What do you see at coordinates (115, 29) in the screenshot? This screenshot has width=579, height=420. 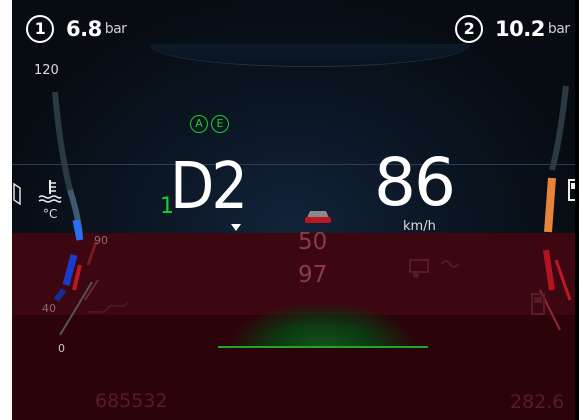 I see `circuit-1-pressure-unit: bar` at bounding box center [115, 29].